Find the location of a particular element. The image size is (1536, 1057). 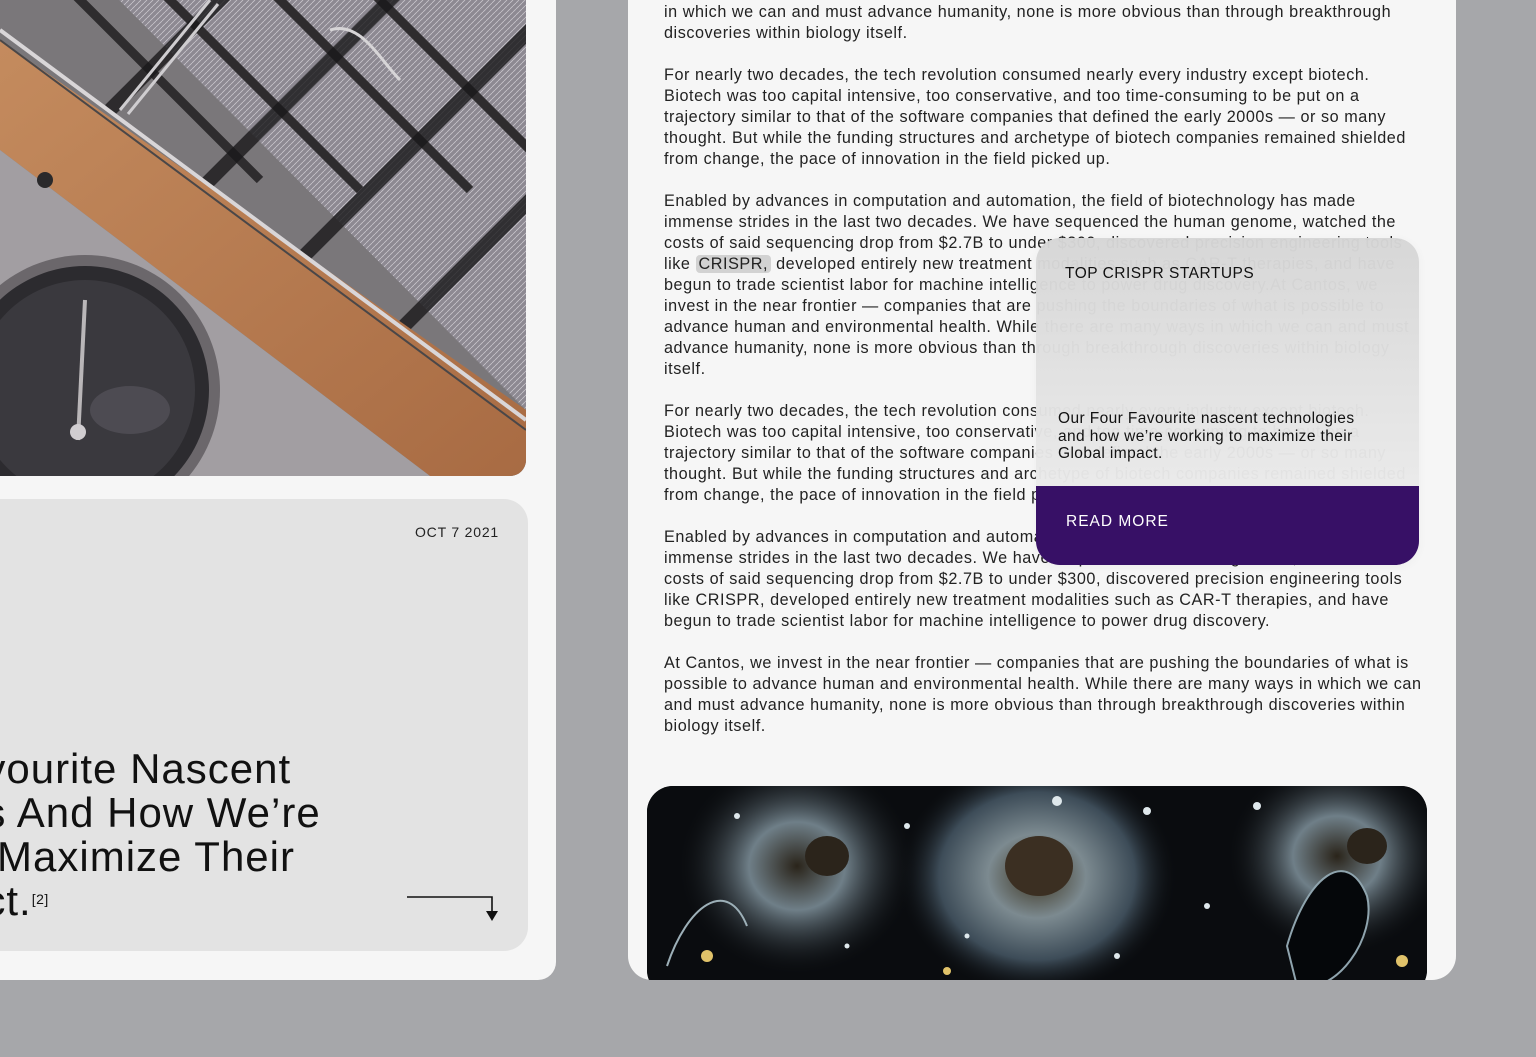

arrow-down-right-icon is located at coordinates (454, 910).